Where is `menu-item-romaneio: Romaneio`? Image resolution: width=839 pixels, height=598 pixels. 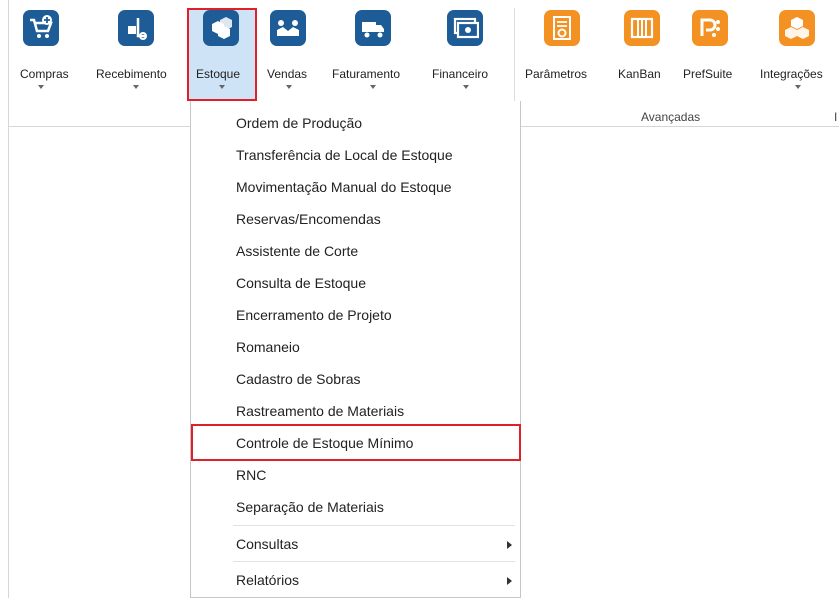 menu-item-romaneio: Romaneio is located at coordinates (268, 347).